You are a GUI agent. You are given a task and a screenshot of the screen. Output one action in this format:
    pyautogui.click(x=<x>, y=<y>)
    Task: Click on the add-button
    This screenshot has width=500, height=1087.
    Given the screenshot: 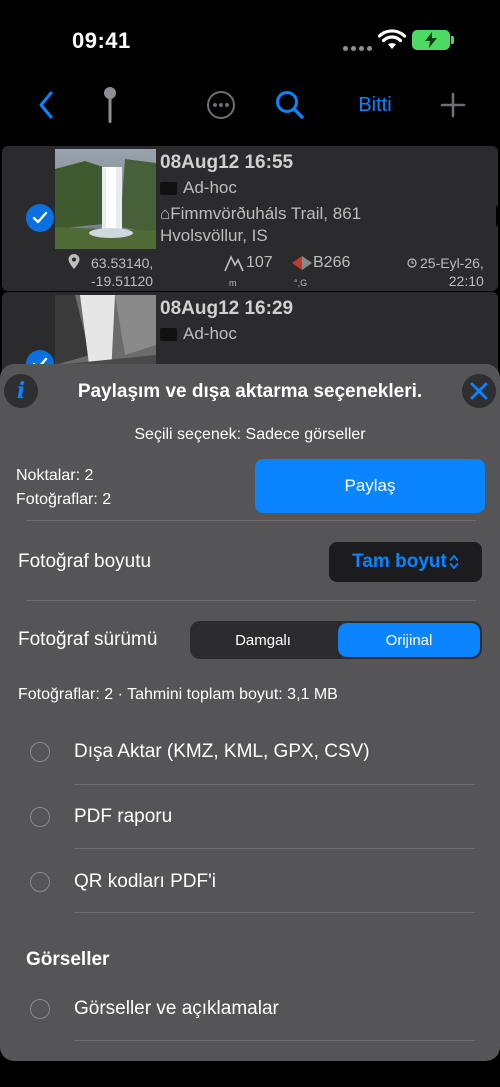 What is the action you would take?
    pyautogui.click(x=453, y=105)
    